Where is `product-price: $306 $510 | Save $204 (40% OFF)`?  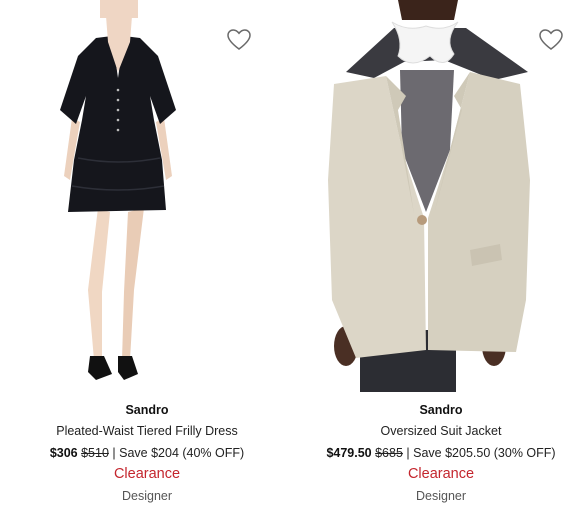
product-price: $306 $510 | Save $204 (40% OFF) is located at coordinates (147, 453).